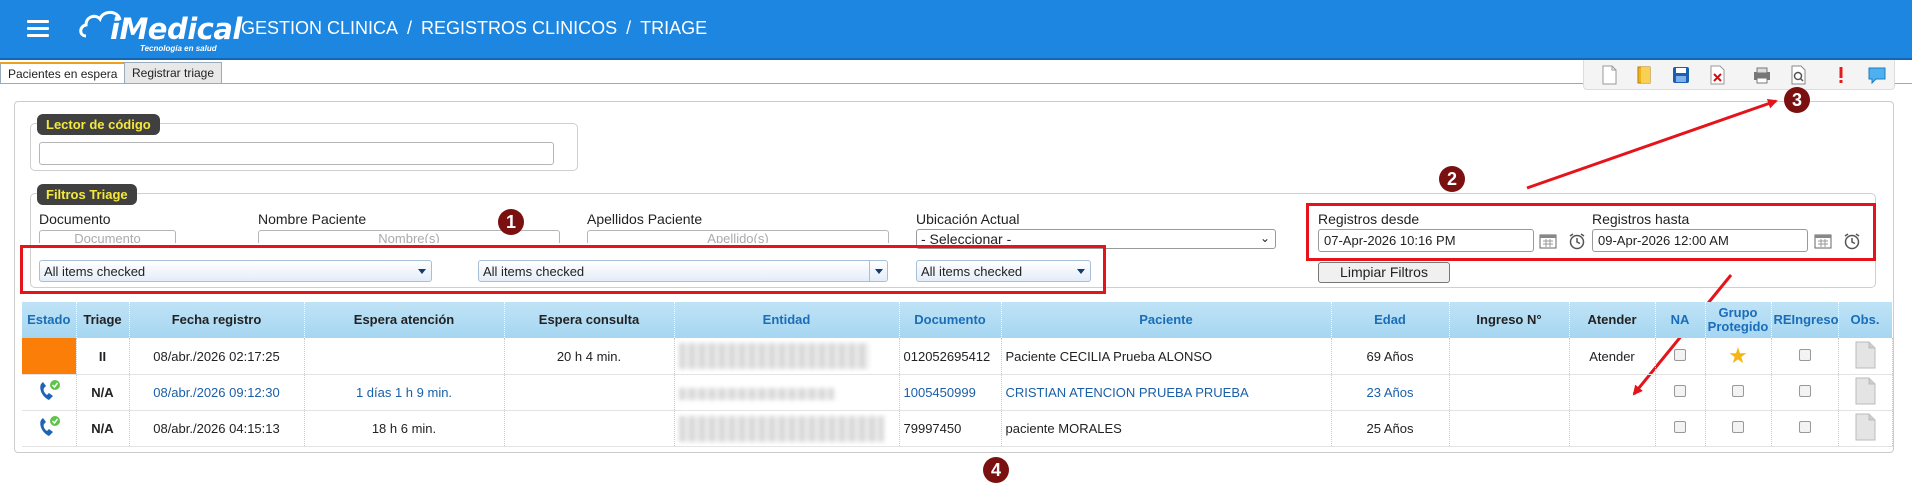  Describe the element at coordinates (48, 356) in the screenshot. I see `estado-orange-indicator` at that location.